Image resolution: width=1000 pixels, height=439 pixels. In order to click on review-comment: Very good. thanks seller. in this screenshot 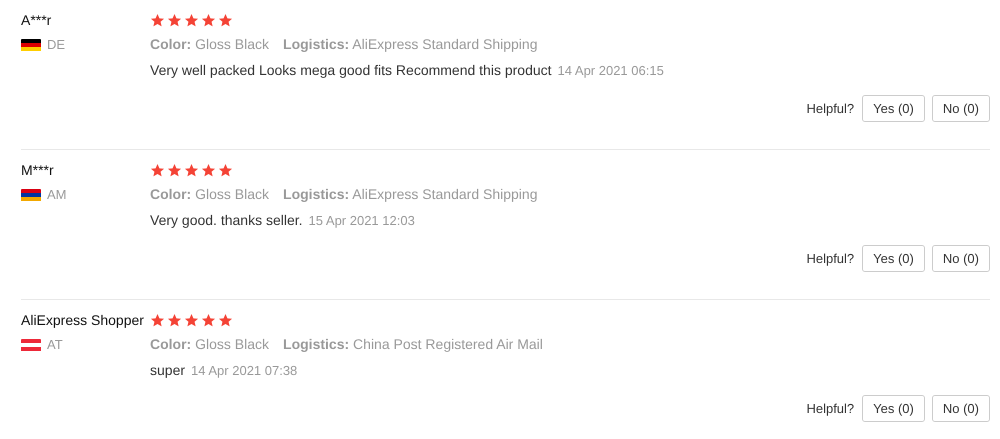, I will do `click(226, 220)`.